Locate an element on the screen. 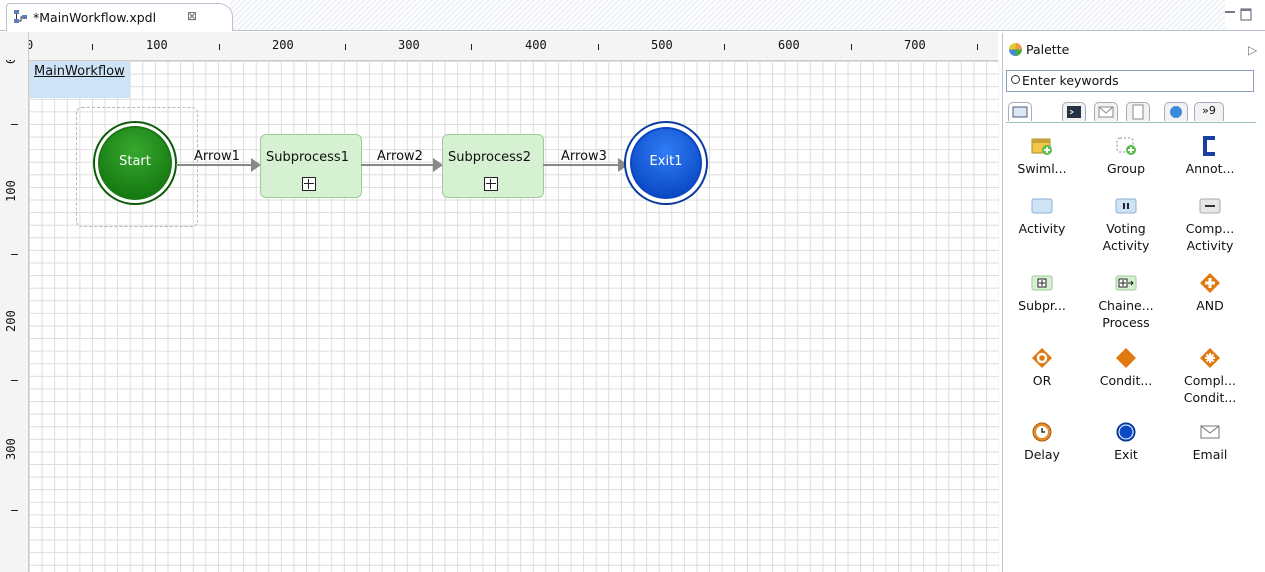 The width and height of the screenshot is (1265, 572). group-icon is located at coordinates (1126, 146).